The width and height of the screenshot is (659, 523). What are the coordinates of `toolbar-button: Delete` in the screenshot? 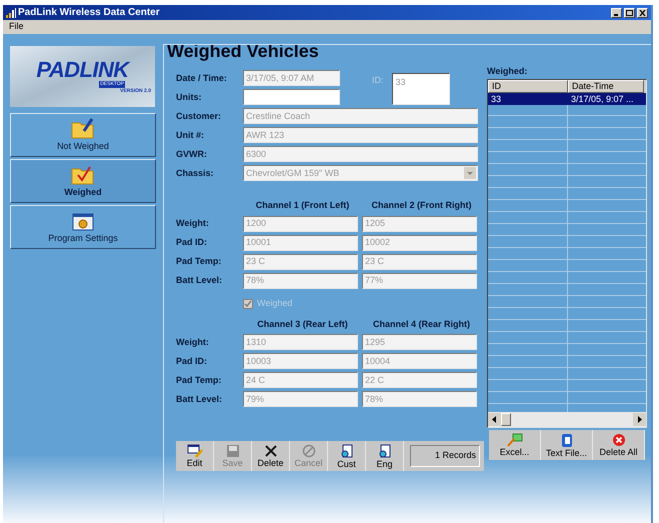 It's located at (271, 456).